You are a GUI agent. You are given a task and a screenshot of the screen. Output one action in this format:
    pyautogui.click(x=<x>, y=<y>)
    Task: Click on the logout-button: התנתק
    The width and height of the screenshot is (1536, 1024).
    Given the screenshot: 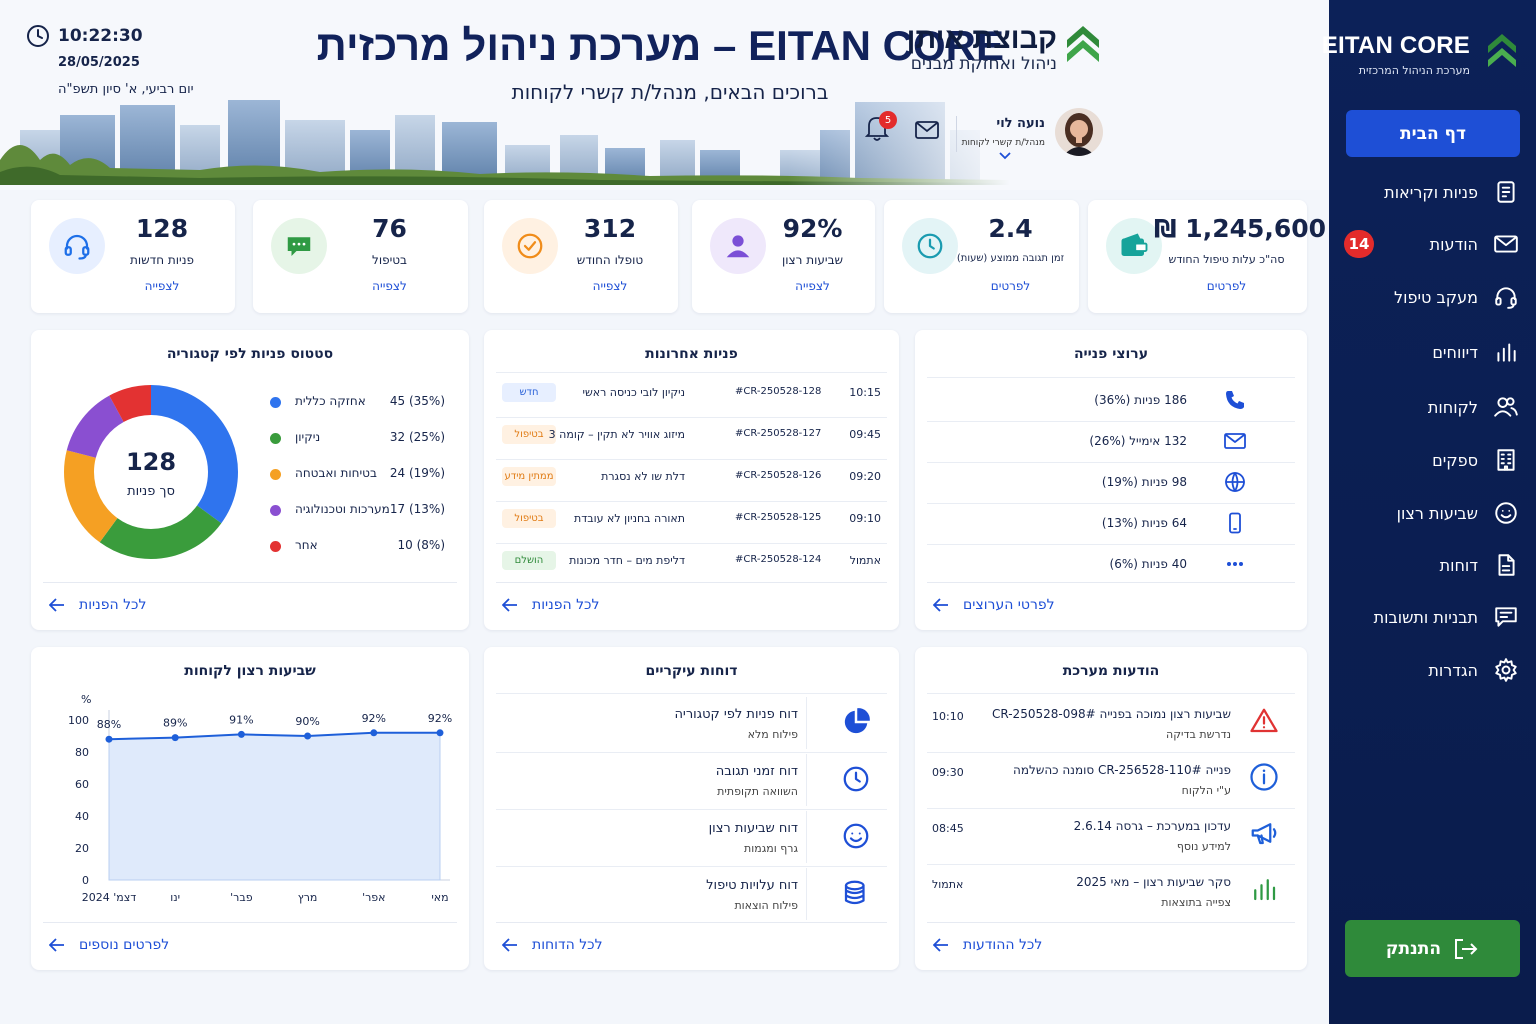 What is the action you would take?
    pyautogui.click(x=1432, y=948)
    